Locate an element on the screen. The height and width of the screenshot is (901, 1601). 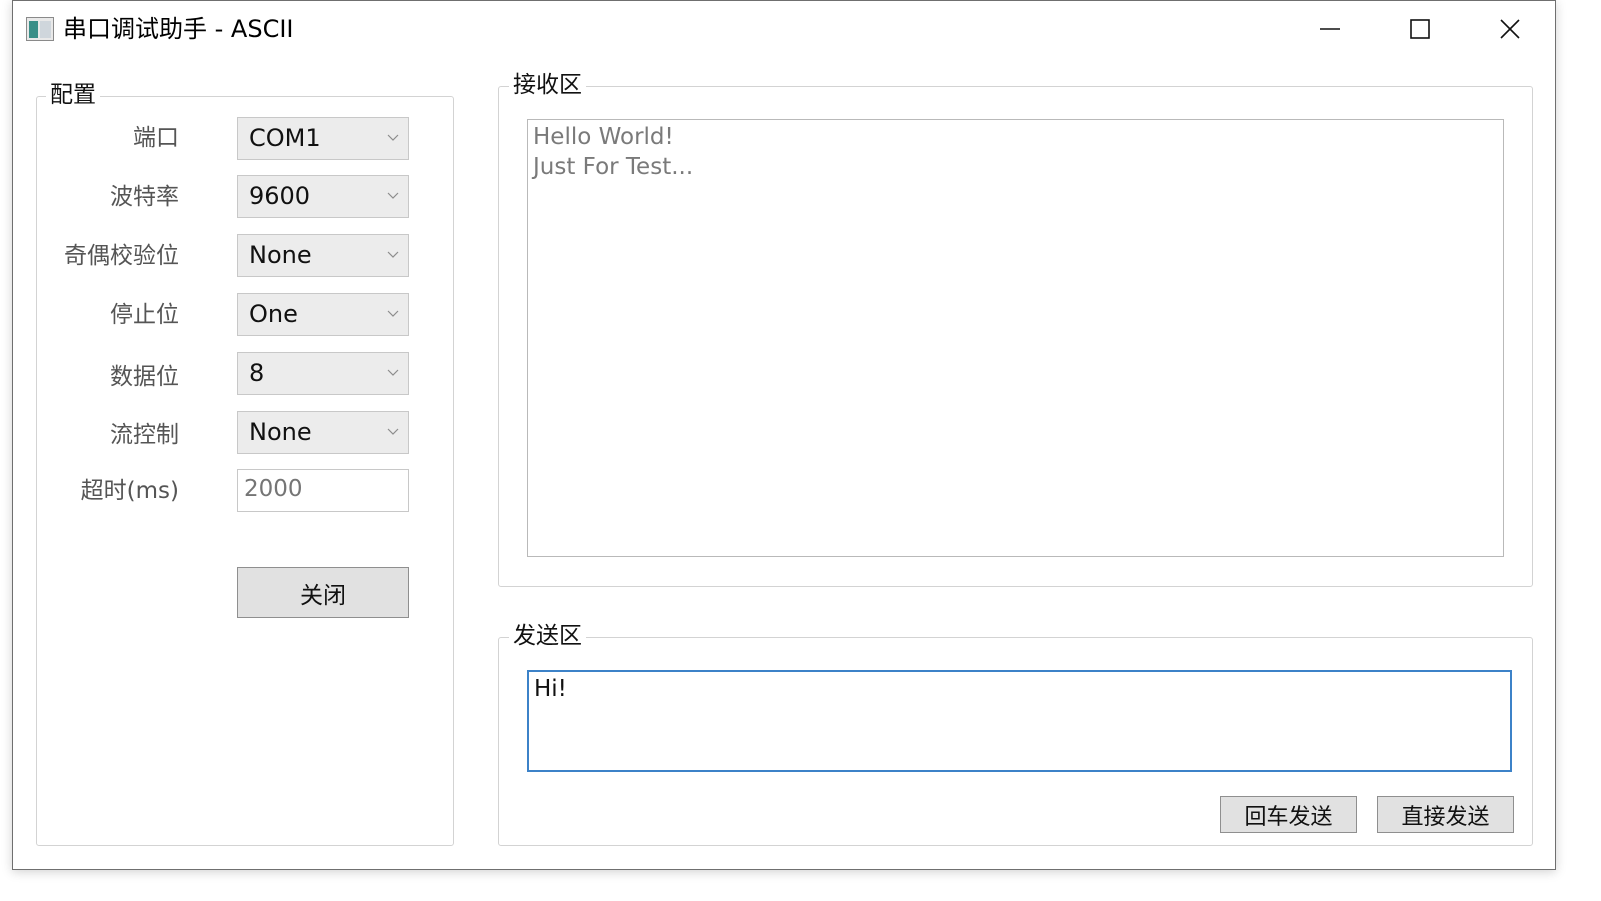
maximize-button is located at coordinates (1420, 29).